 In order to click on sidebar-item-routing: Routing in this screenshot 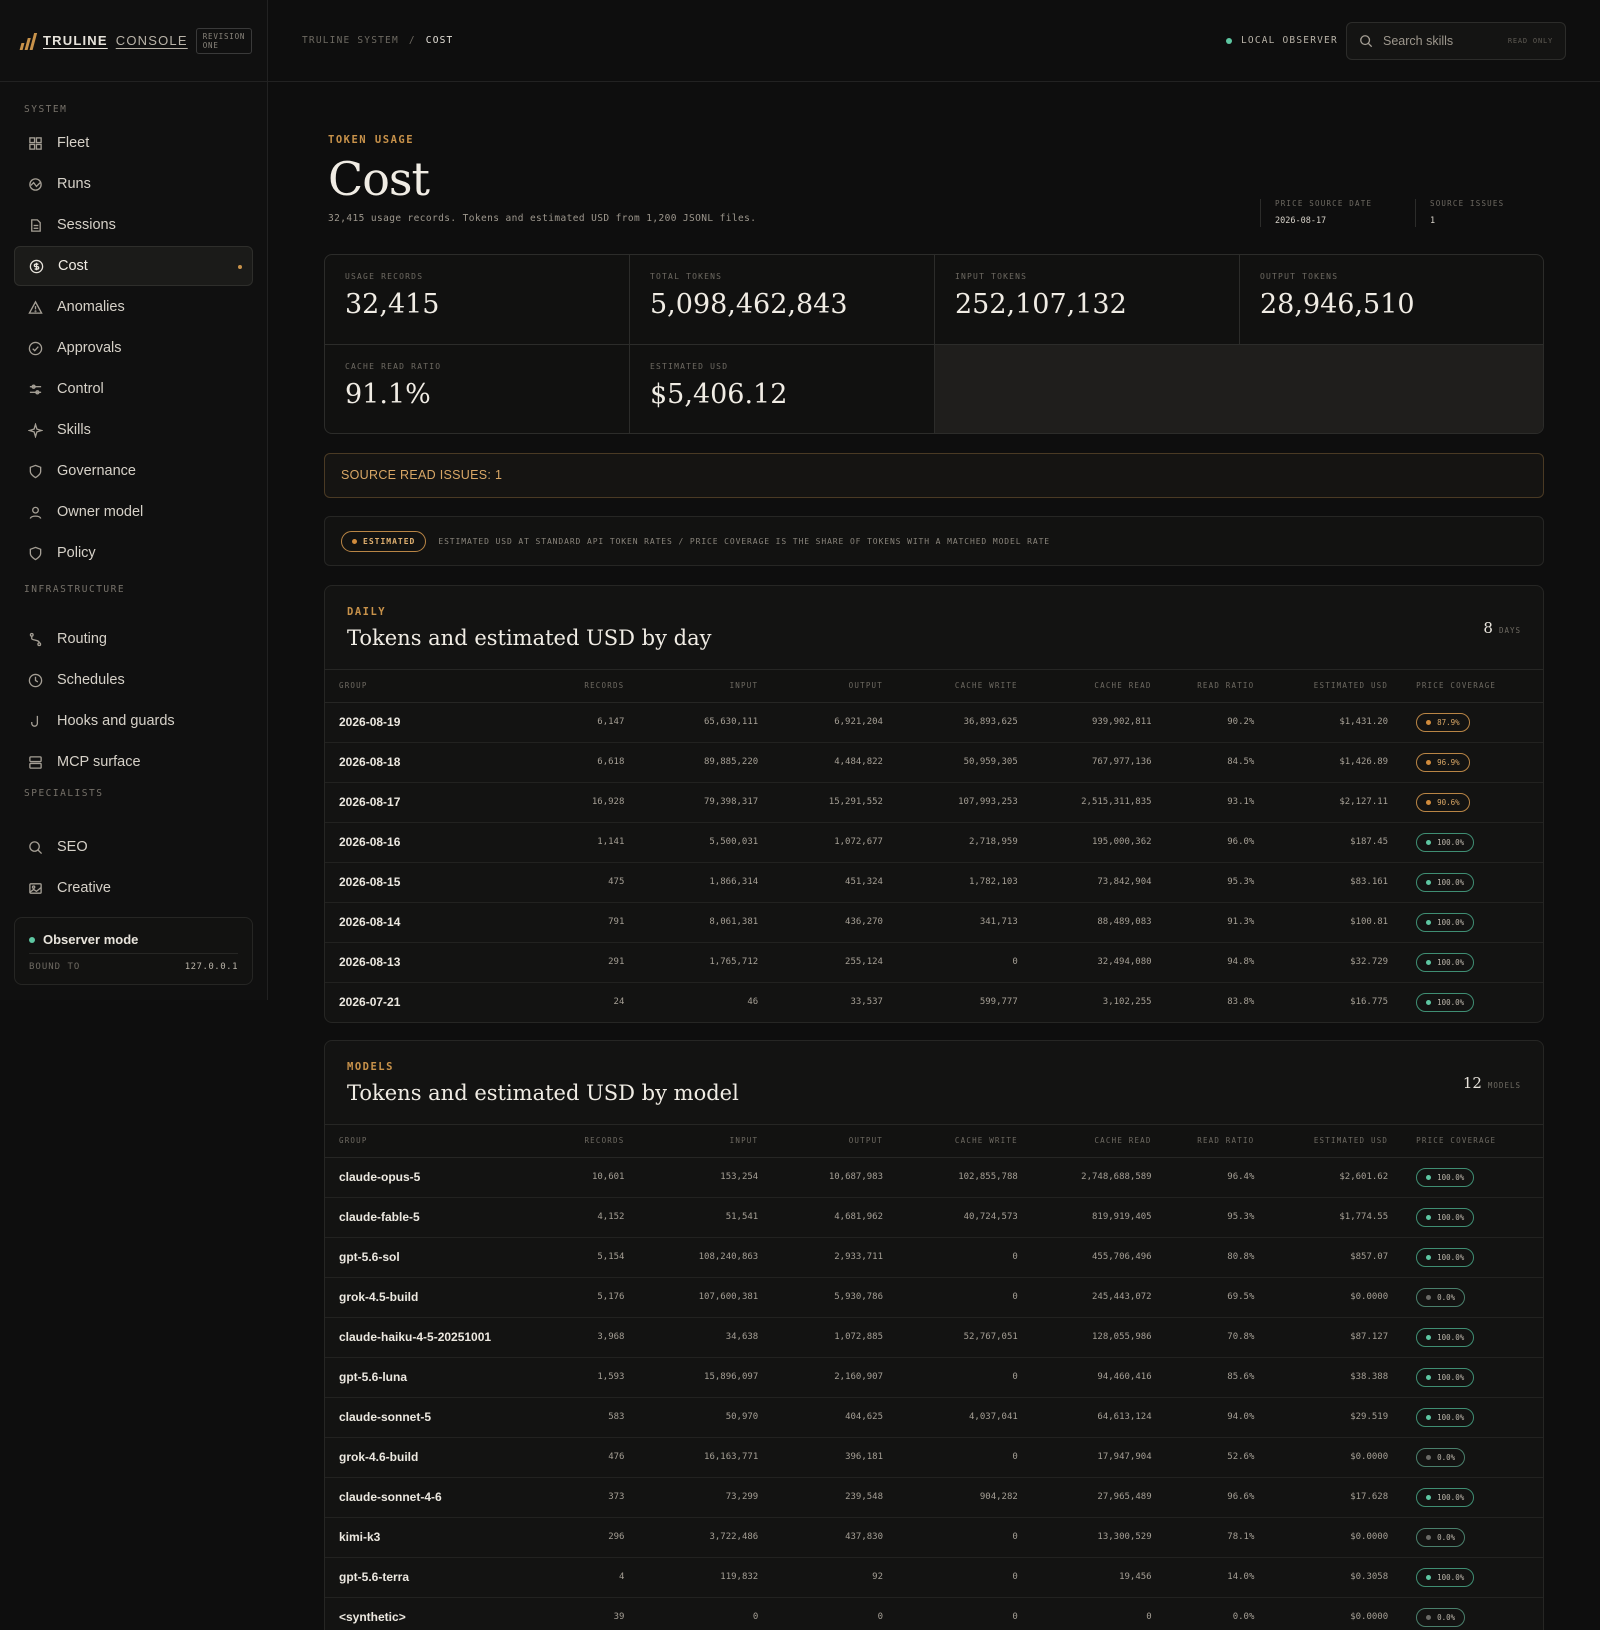, I will do `click(133, 639)`.